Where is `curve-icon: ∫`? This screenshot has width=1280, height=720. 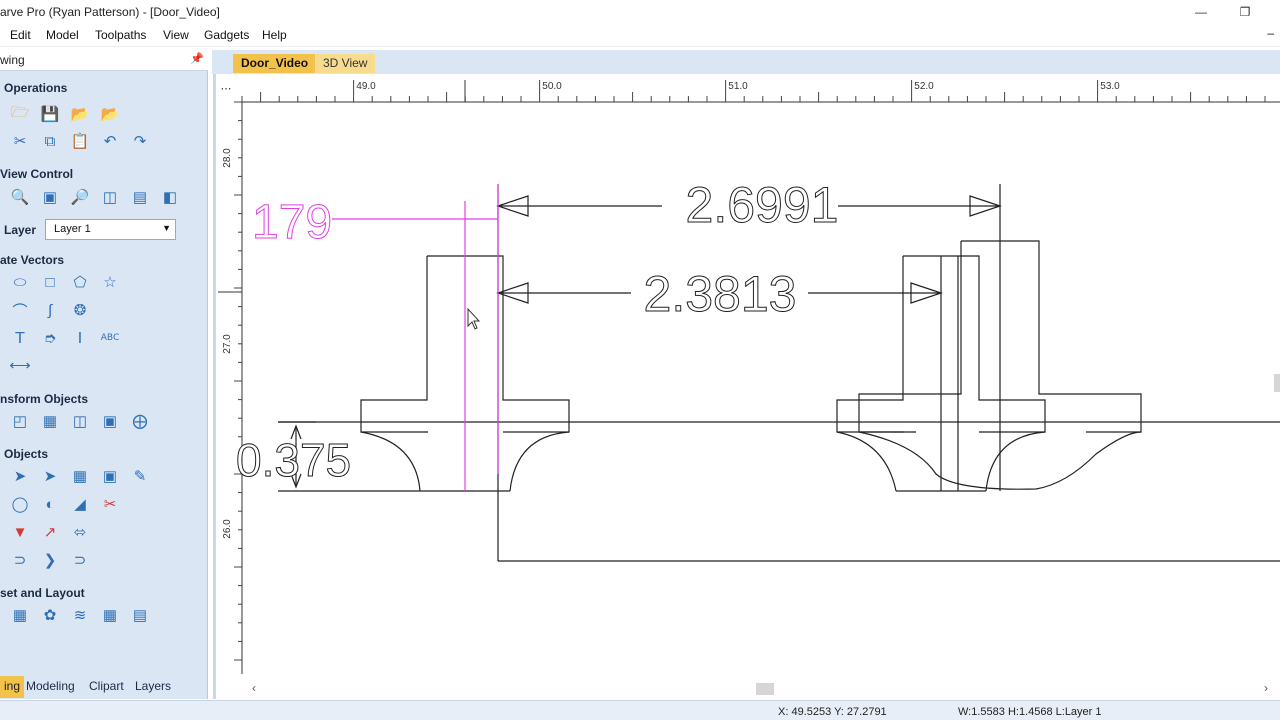
curve-icon: ∫ is located at coordinates (50, 310).